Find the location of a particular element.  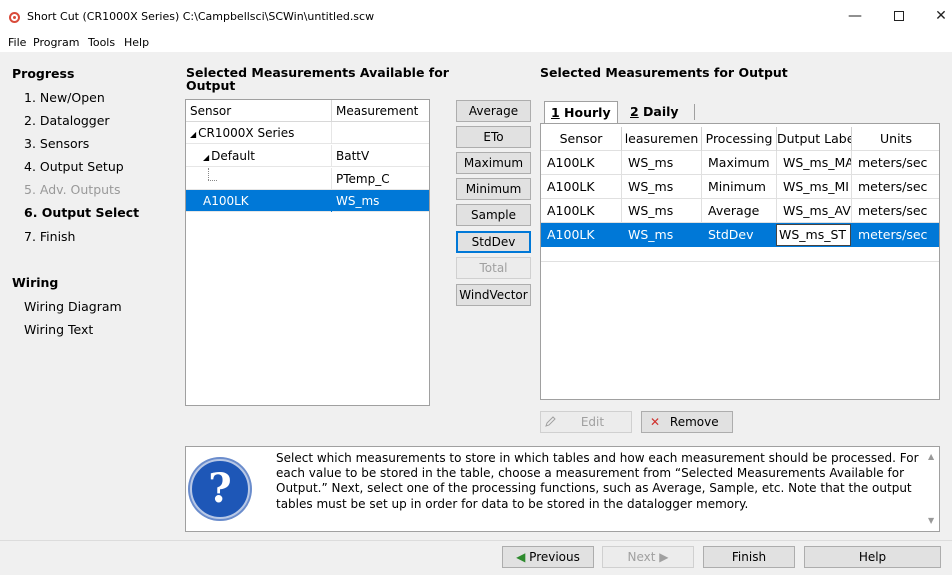

maximize-button is located at coordinates (899, 16).